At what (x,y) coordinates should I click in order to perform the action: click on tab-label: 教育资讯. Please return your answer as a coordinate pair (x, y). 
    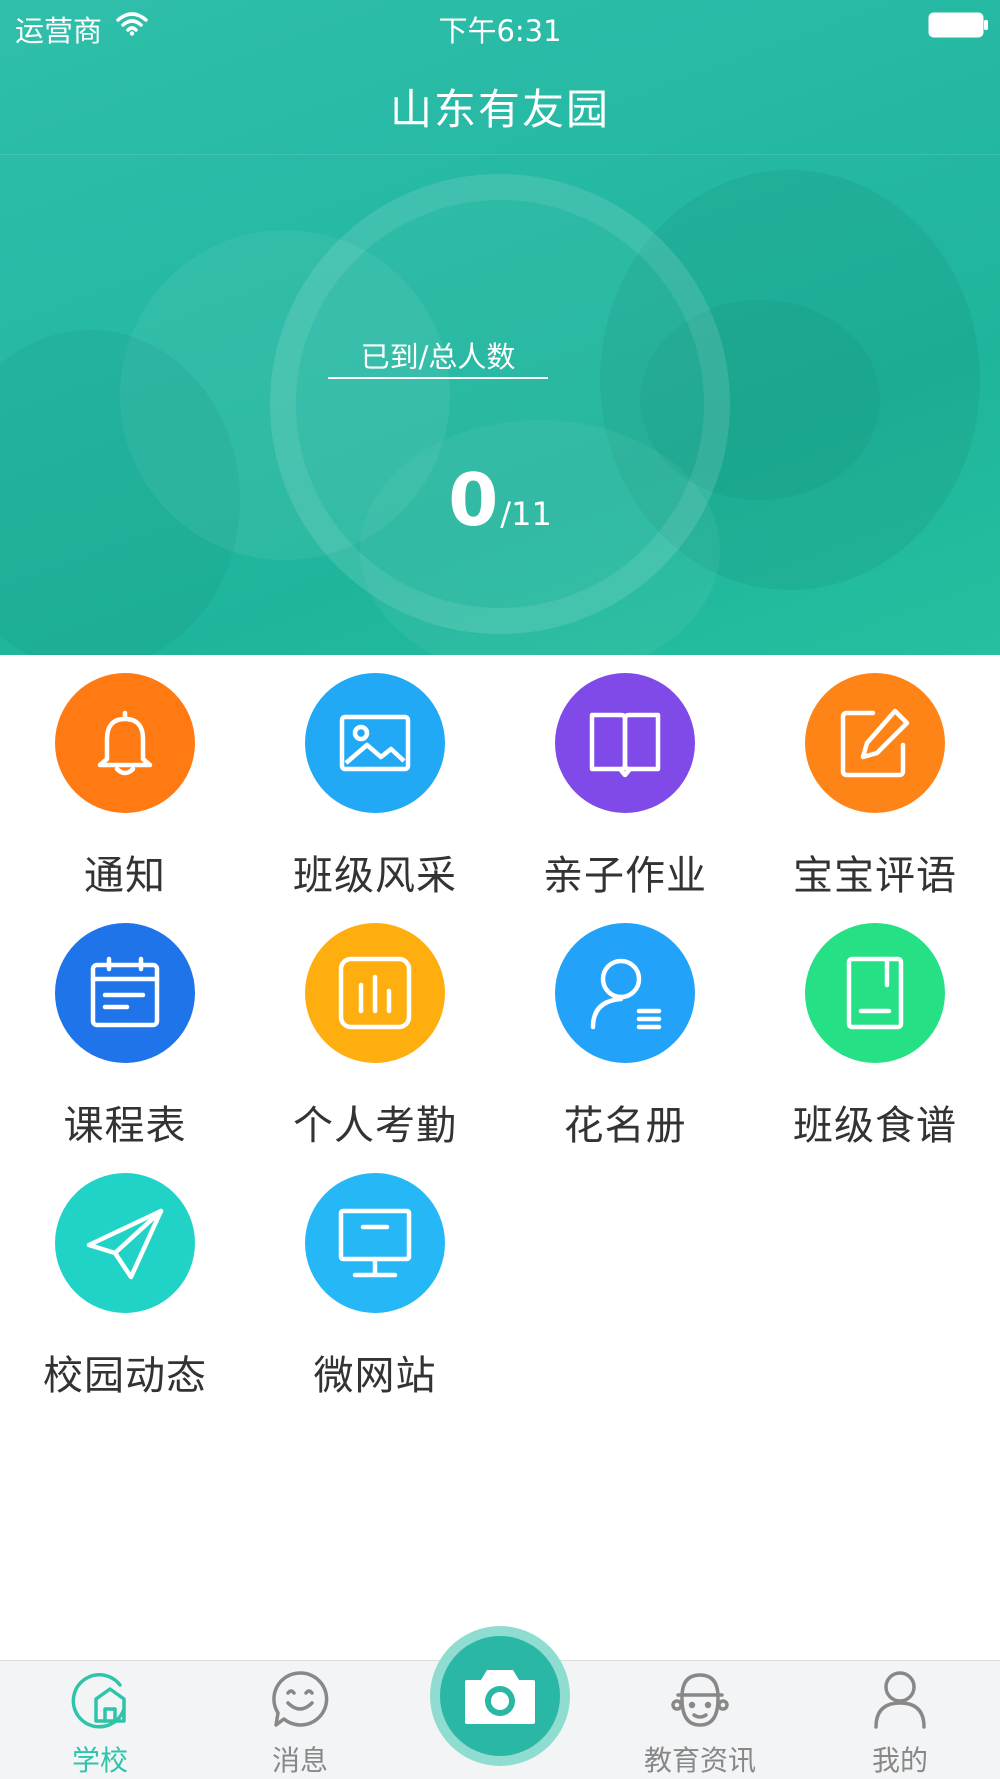
    Looking at the image, I should click on (699, 1760).